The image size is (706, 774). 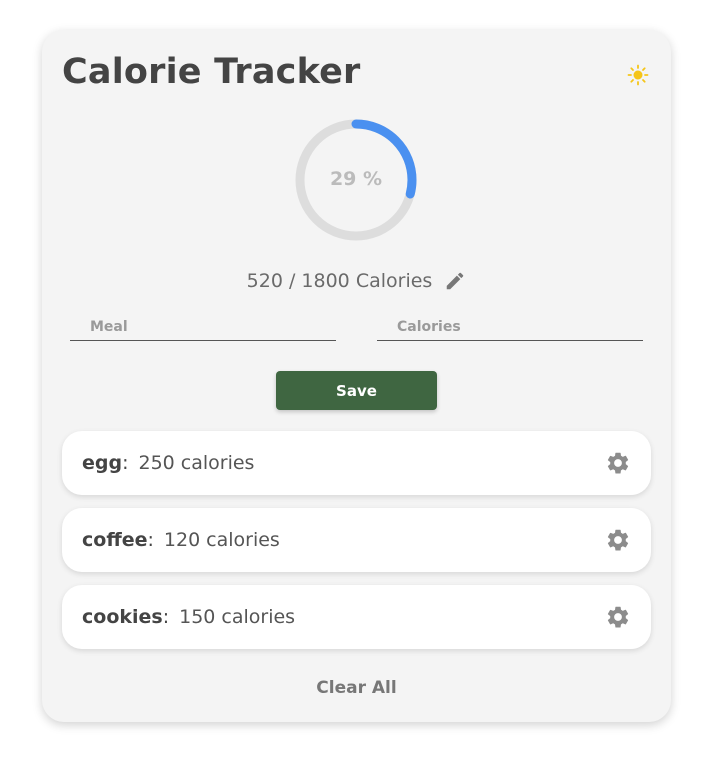 What do you see at coordinates (115, 540) in the screenshot?
I see `meal-name: coffee` at bounding box center [115, 540].